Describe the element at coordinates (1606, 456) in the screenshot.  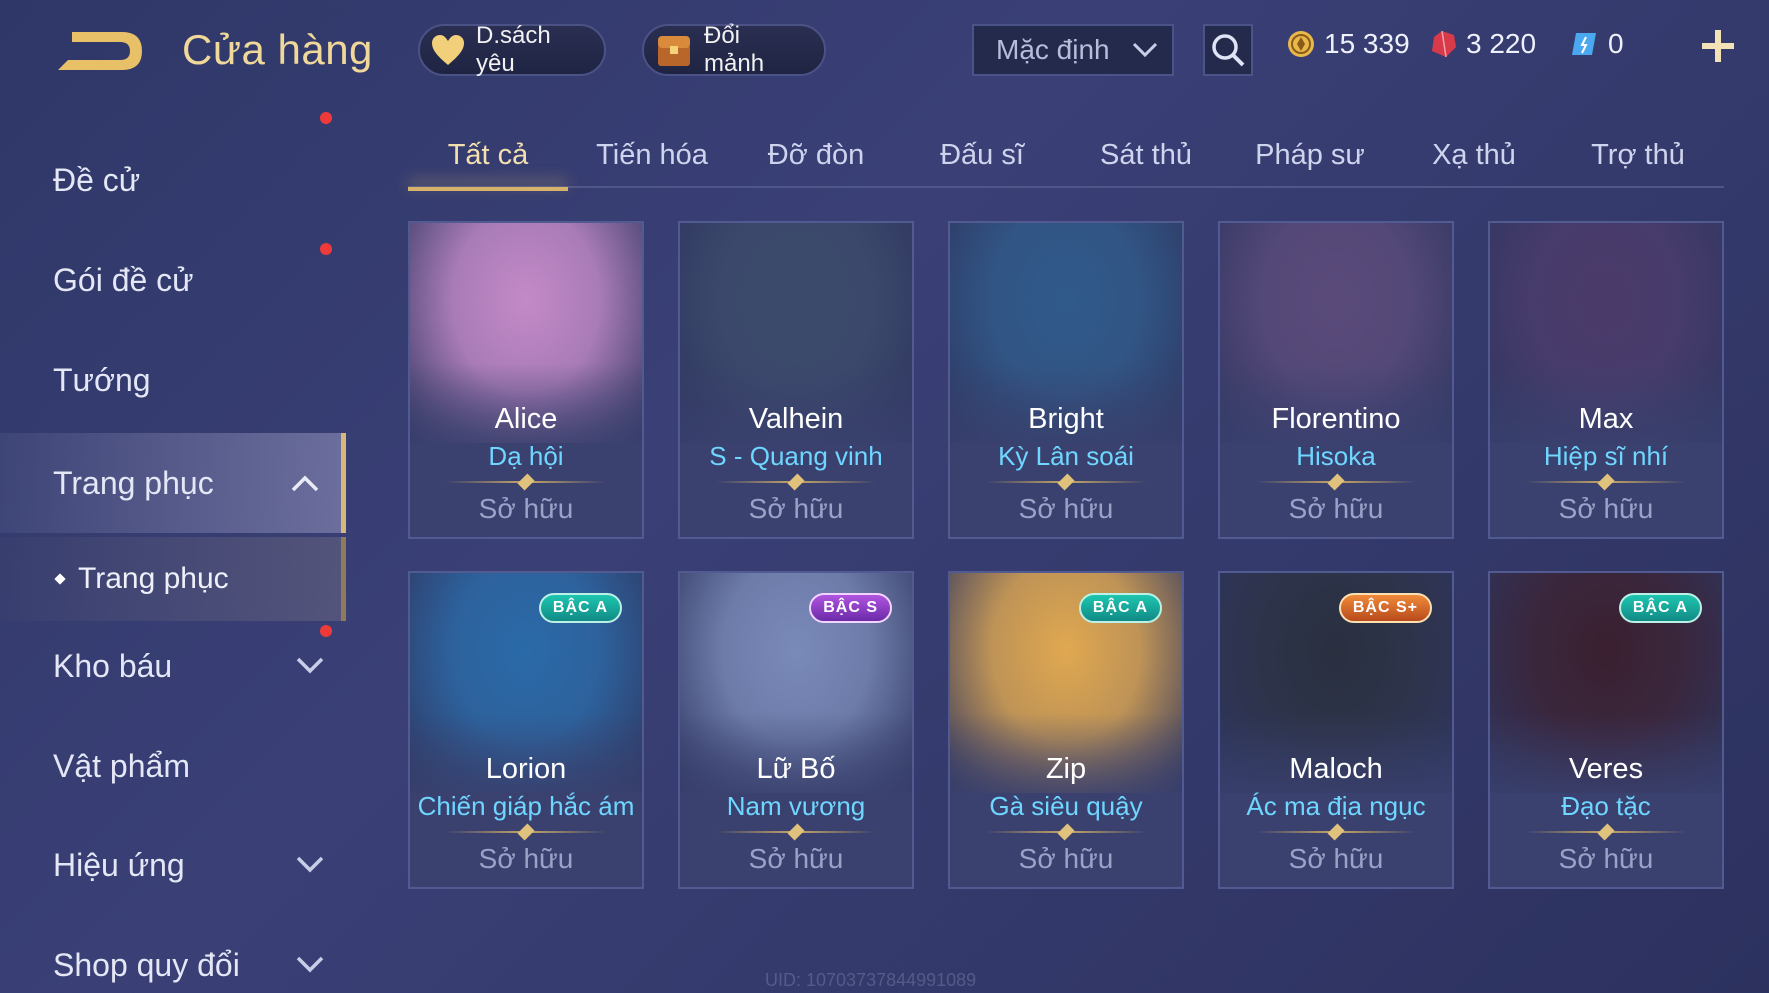
I see `skin-name: Hiệp sĩ nhí` at that location.